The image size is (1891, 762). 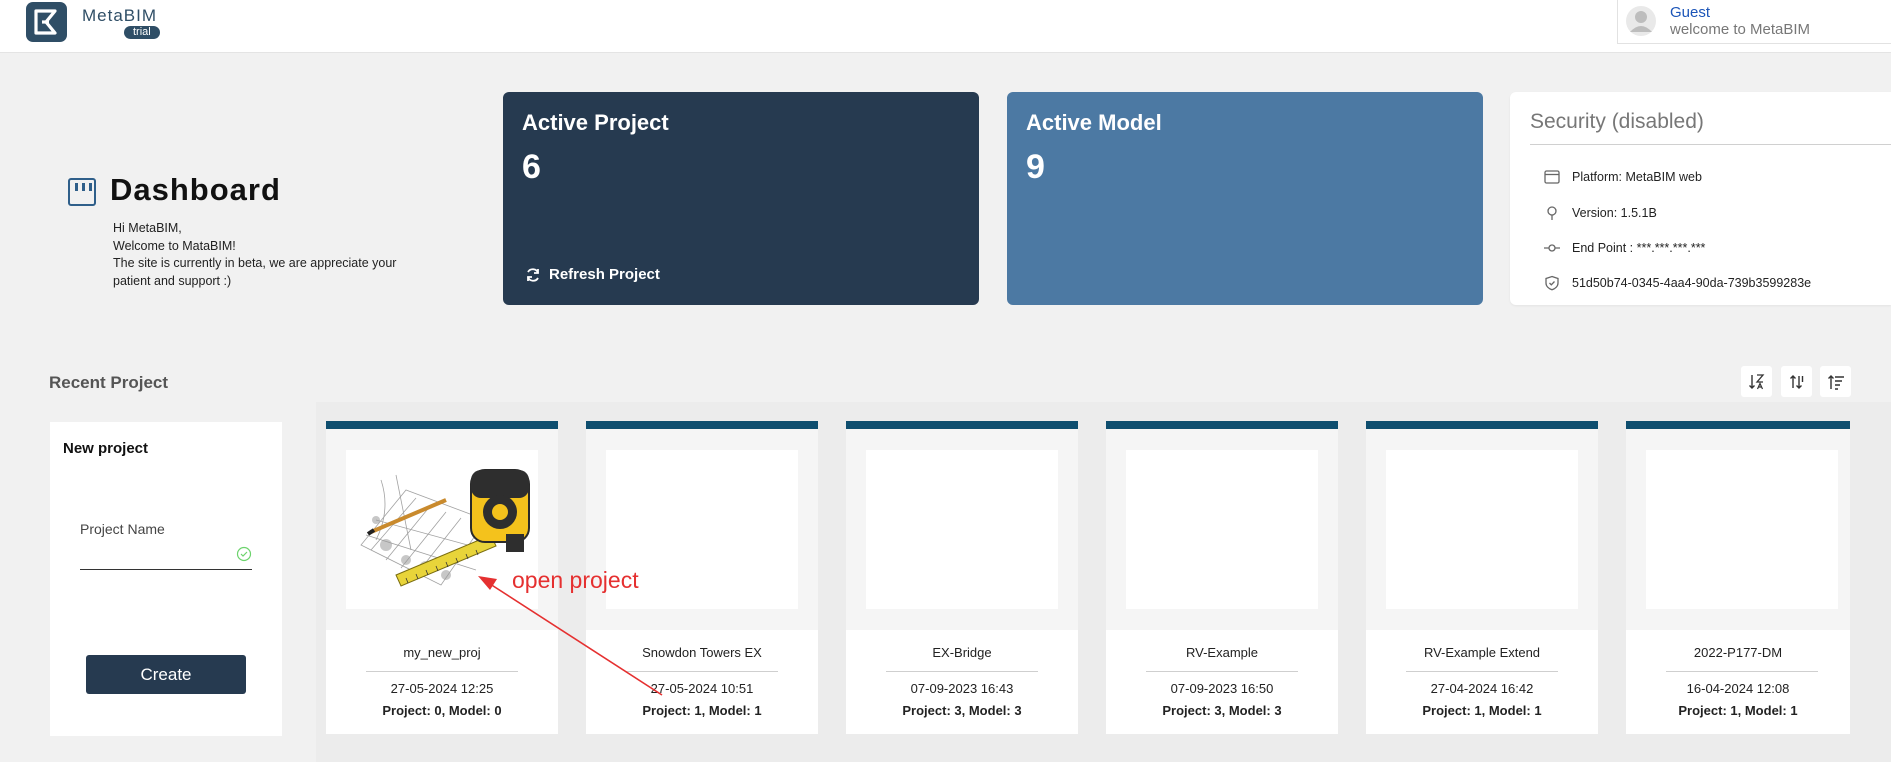 What do you see at coordinates (1552, 248) in the screenshot?
I see `commit-node-icon` at bounding box center [1552, 248].